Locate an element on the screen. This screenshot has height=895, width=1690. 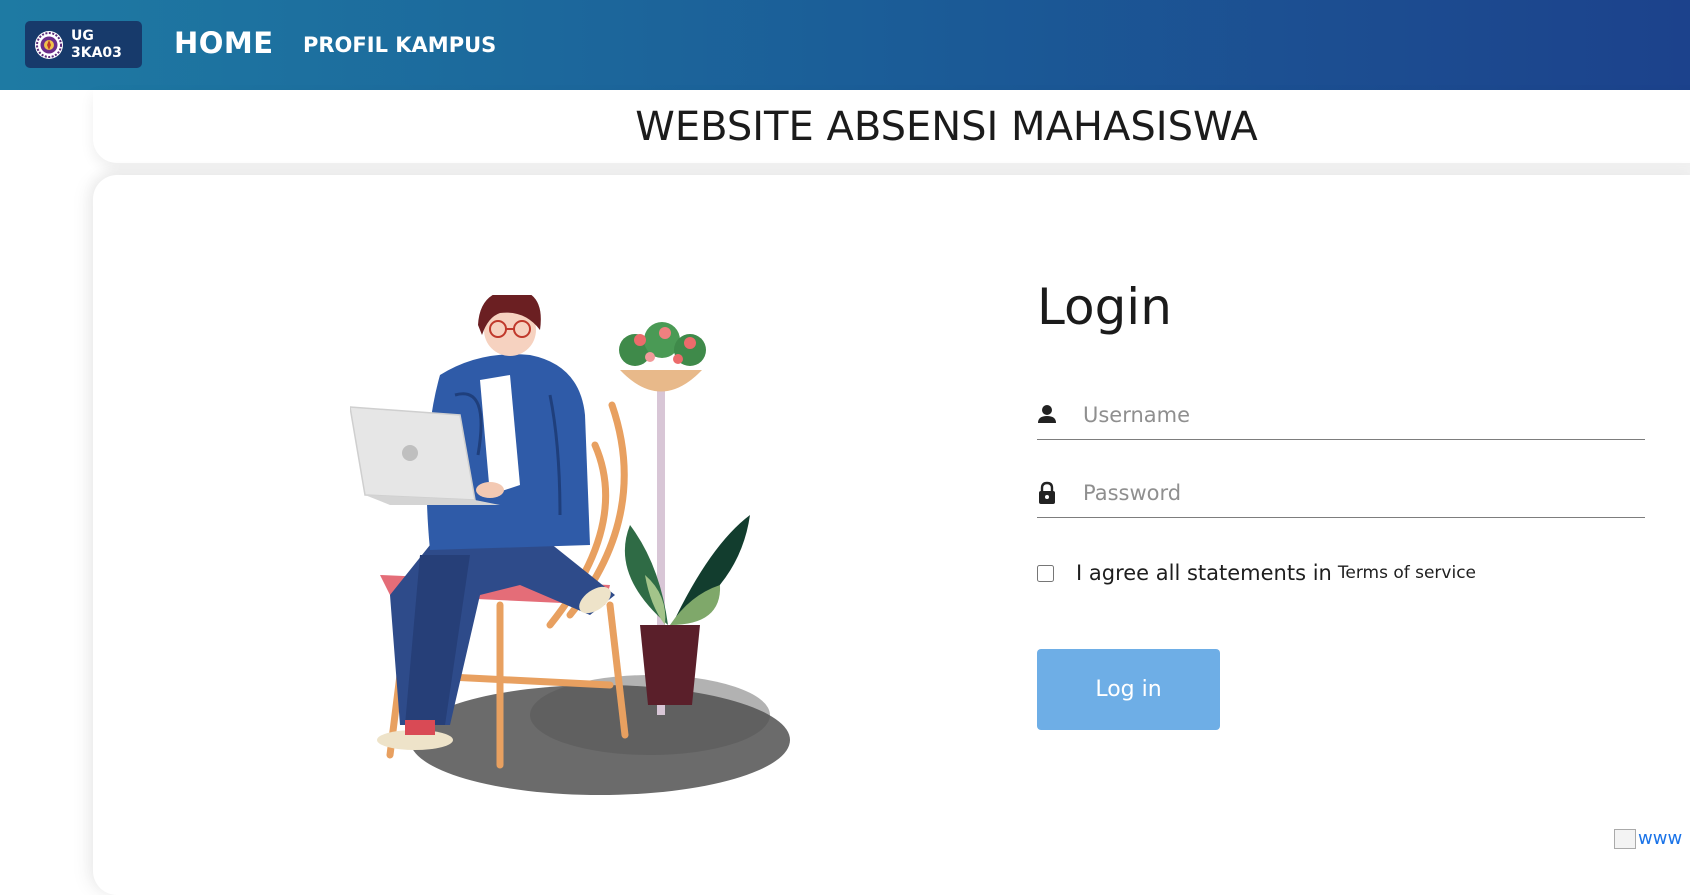
person-icon is located at coordinates (1047, 414).